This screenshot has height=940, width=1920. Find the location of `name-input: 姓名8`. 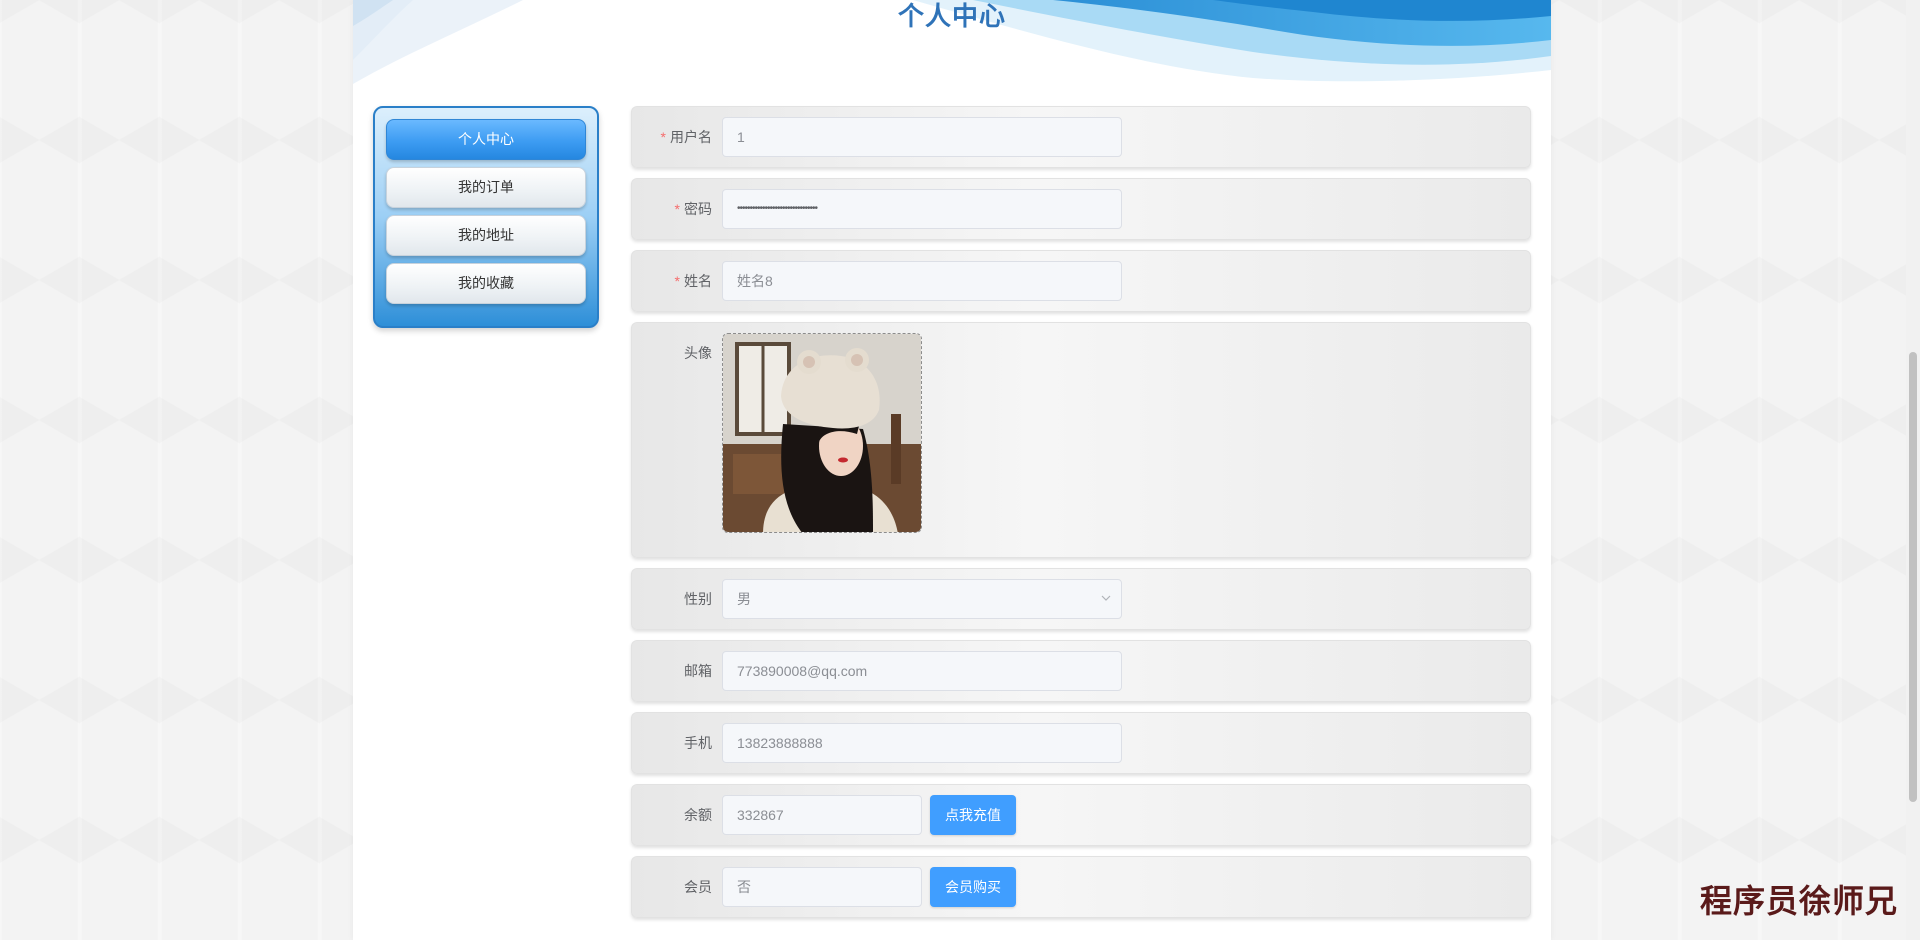

name-input: 姓名8 is located at coordinates (922, 281).